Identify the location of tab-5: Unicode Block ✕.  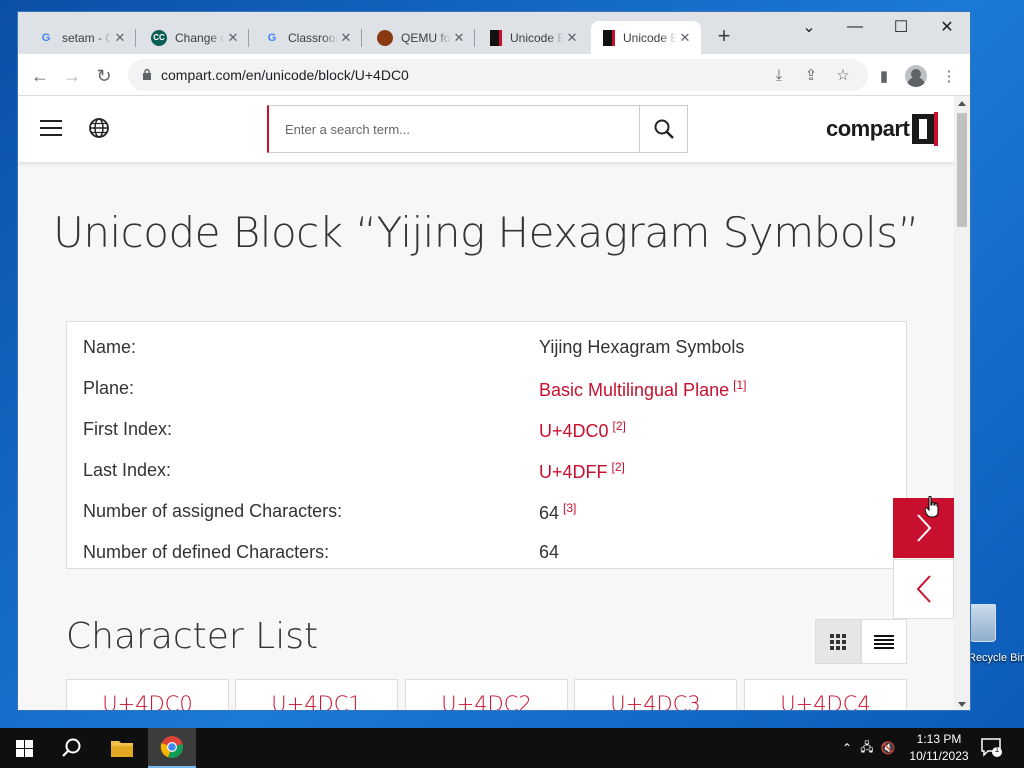
(533, 37).